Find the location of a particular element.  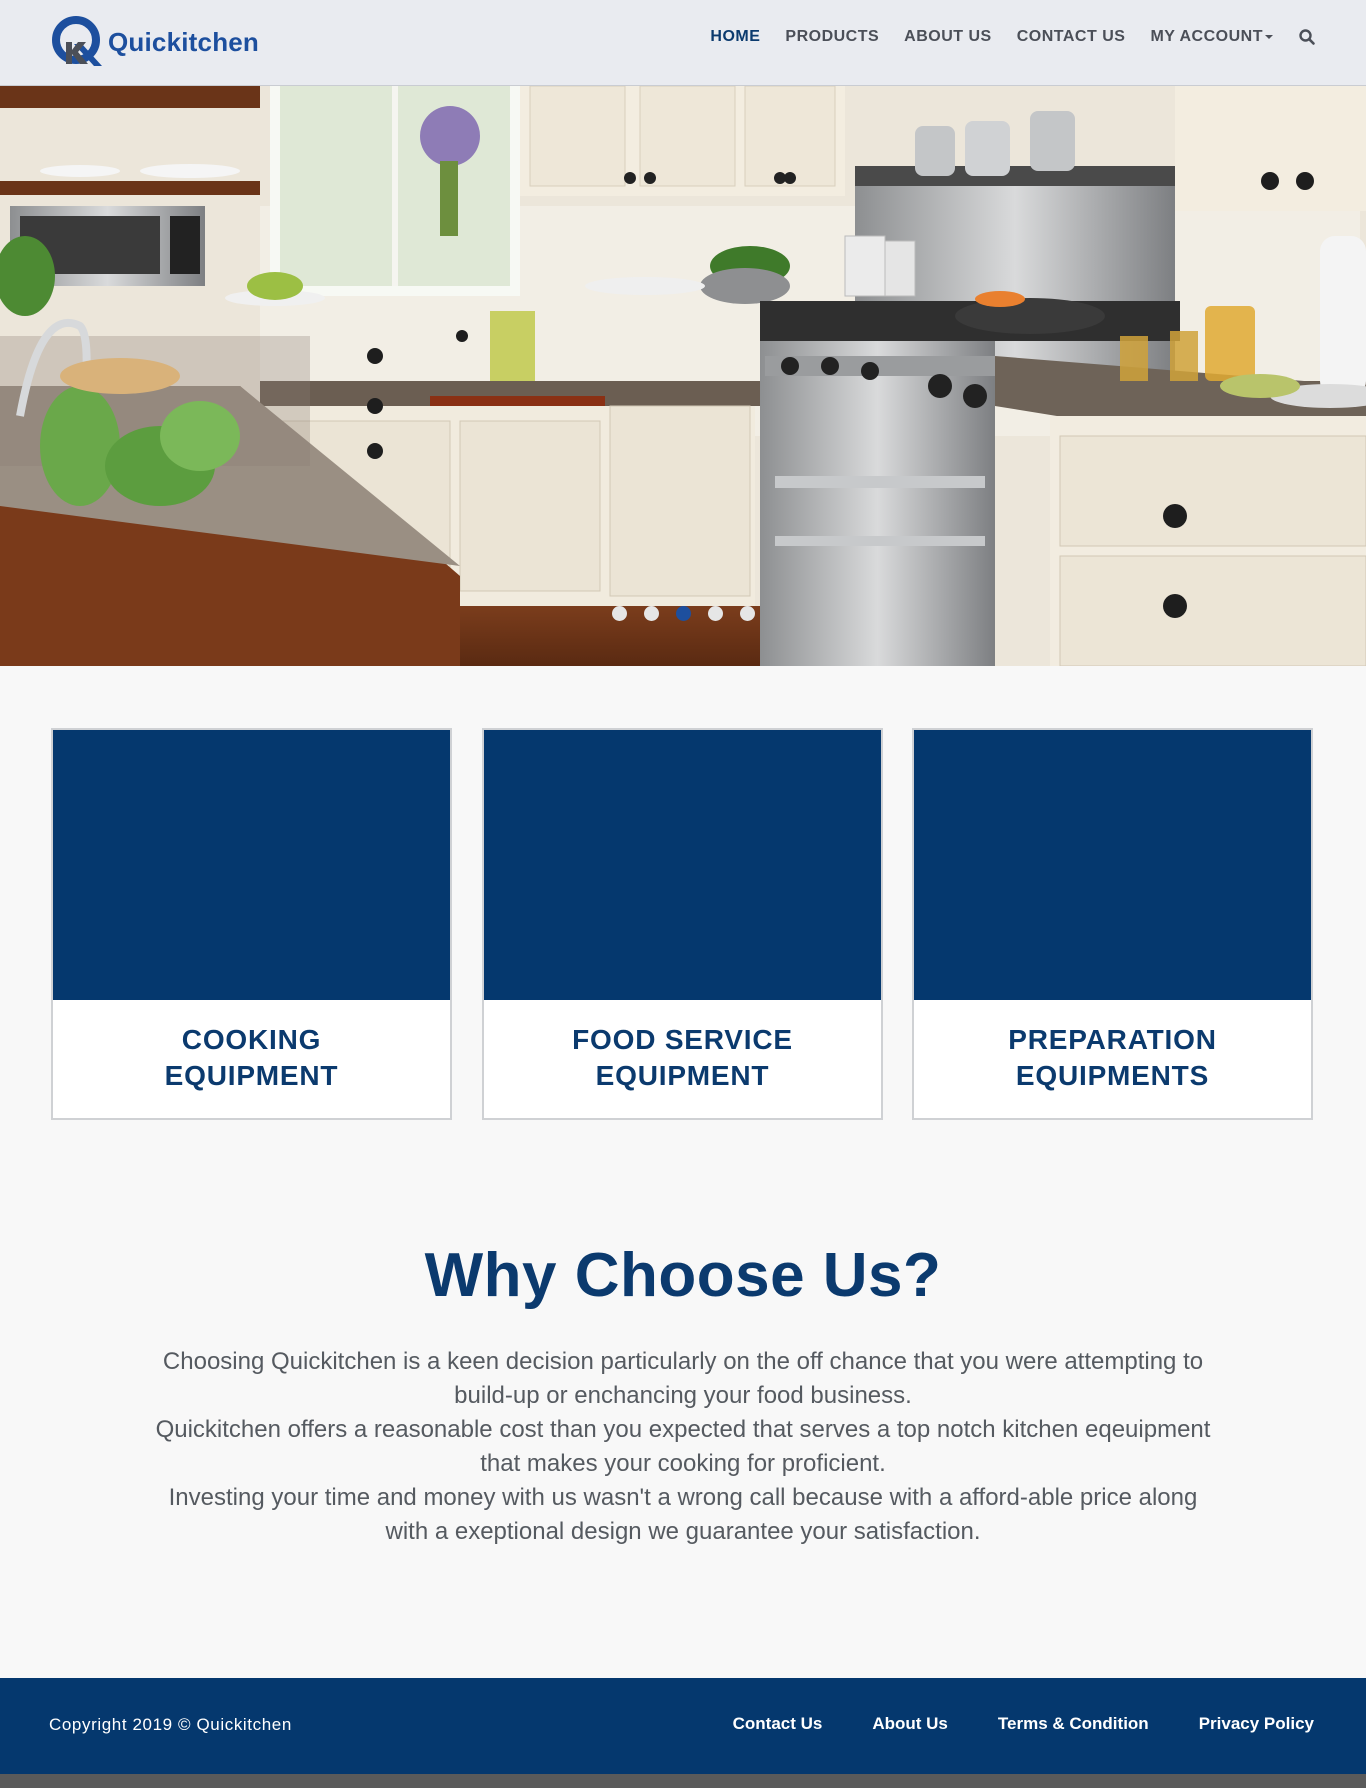

nav-my-account: MY ACCOUNT is located at coordinates (1211, 37).